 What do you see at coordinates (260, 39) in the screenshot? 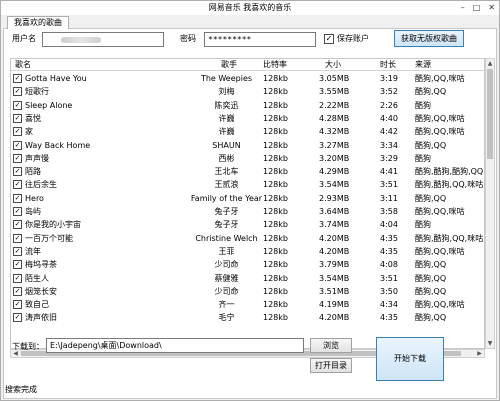
I see `password-field: *********` at bounding box center [260, 39].